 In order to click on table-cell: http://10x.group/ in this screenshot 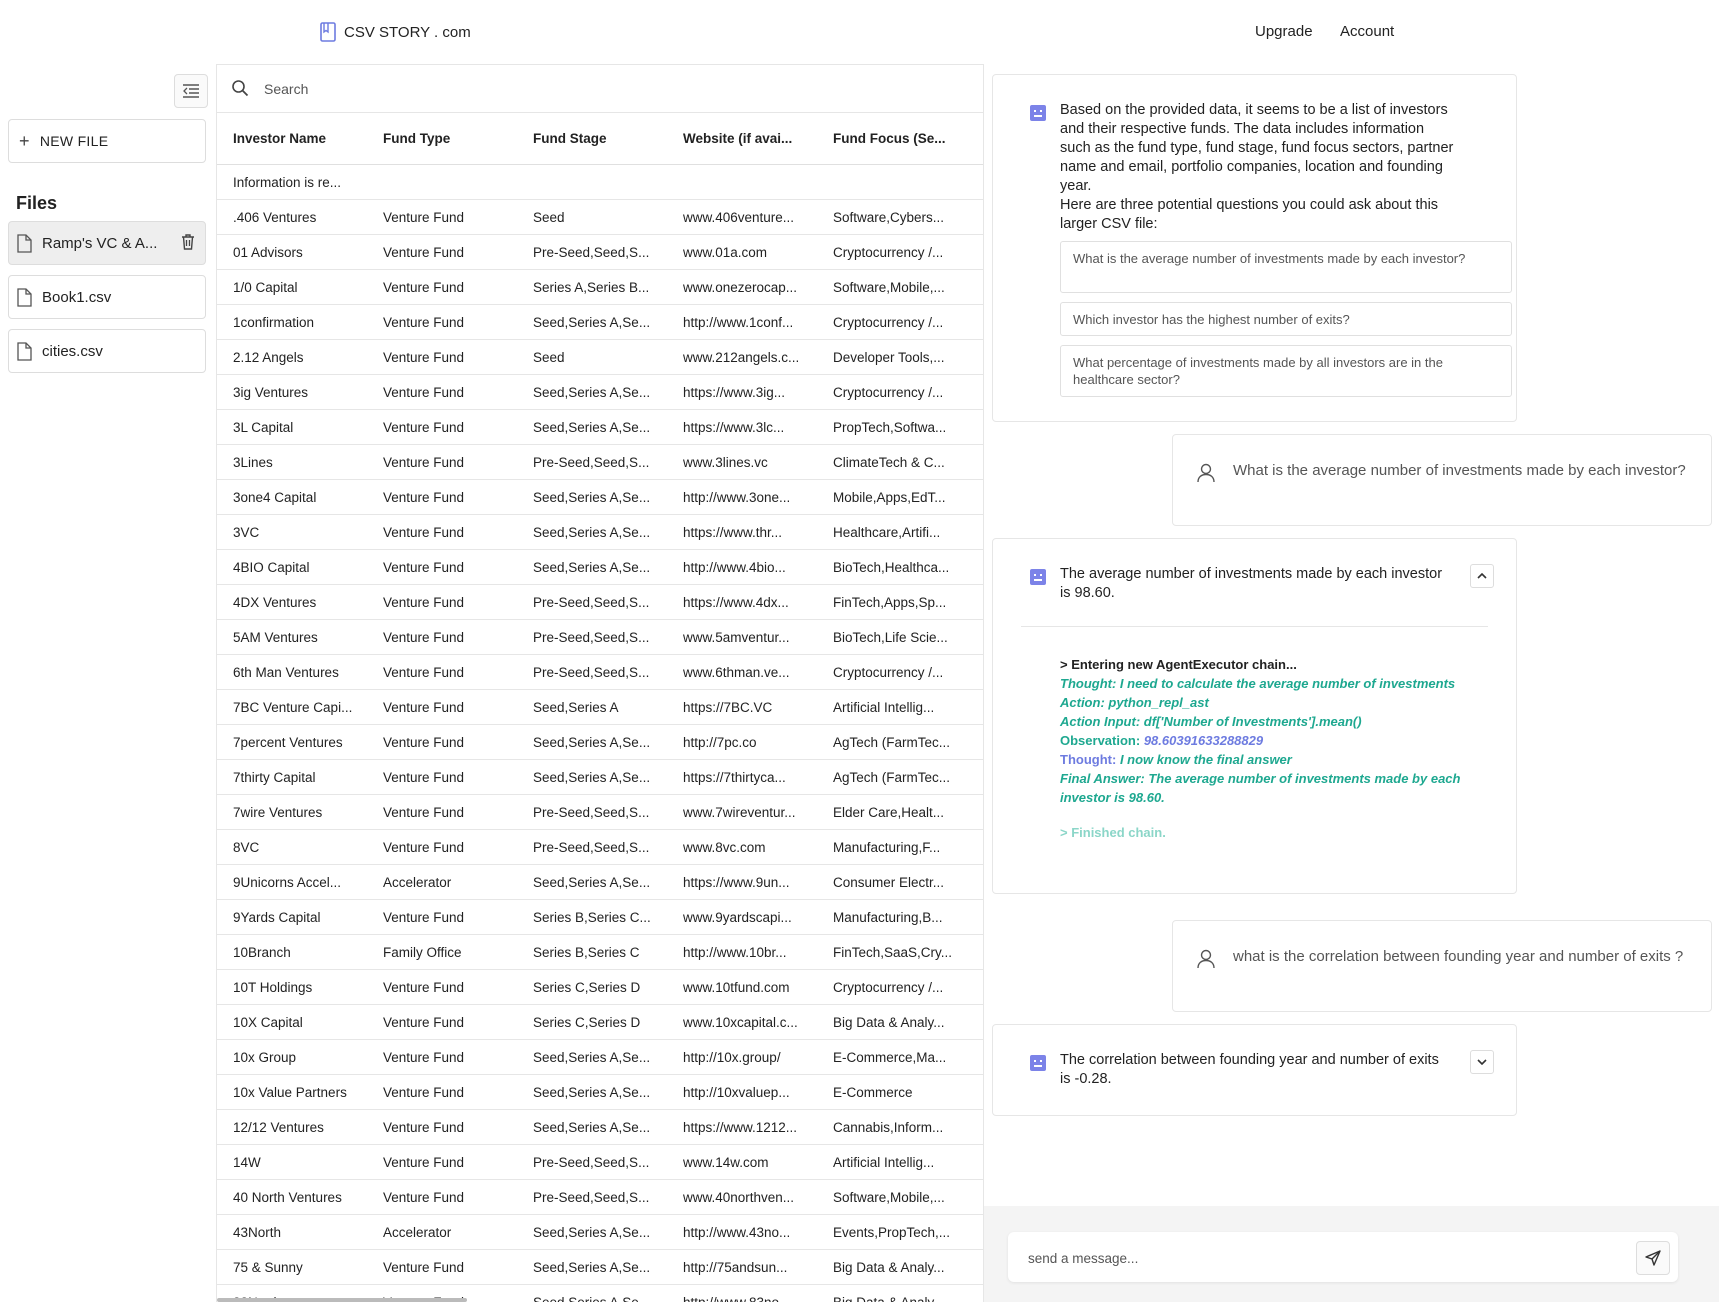, I will do `click(742, 1057)`.